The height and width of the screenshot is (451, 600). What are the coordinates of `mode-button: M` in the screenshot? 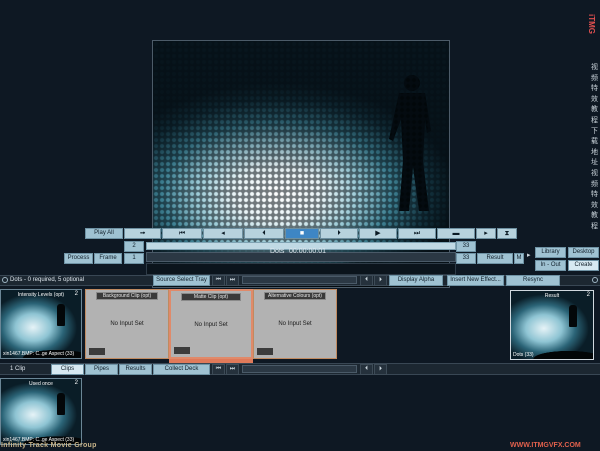 It's located at (519, 258).